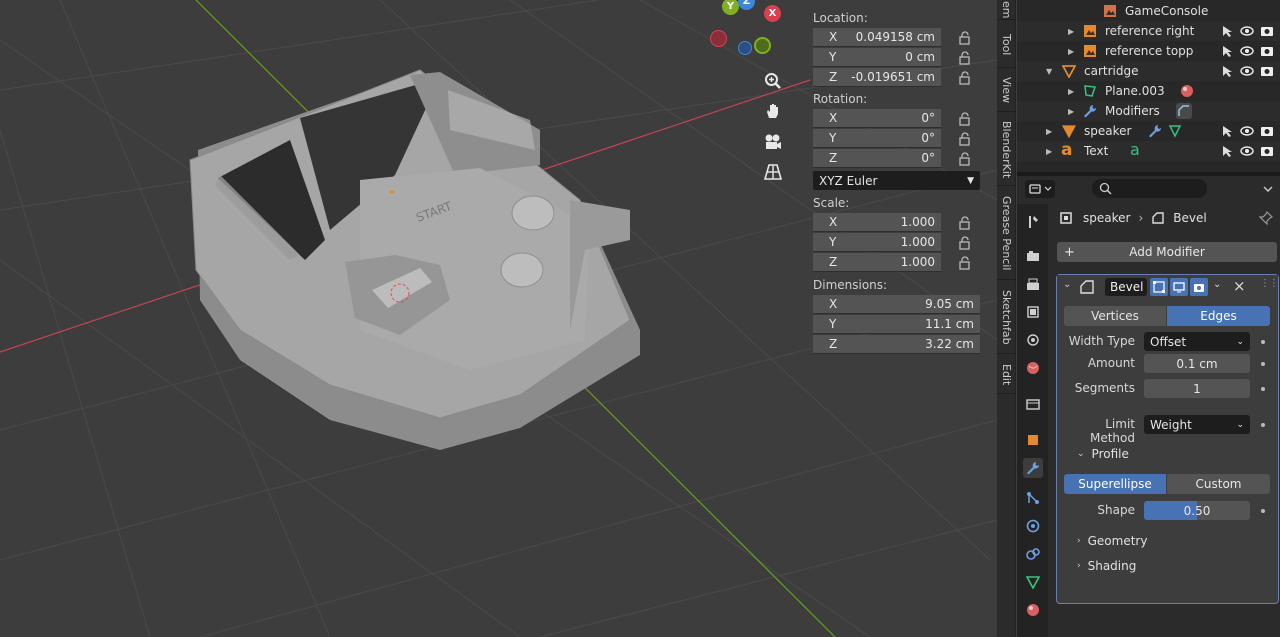  What do you see at coordinates (1197, 363) in the screenshot?
I see `amount-field: 0.1 cm` at bounding box center [1197, 363].